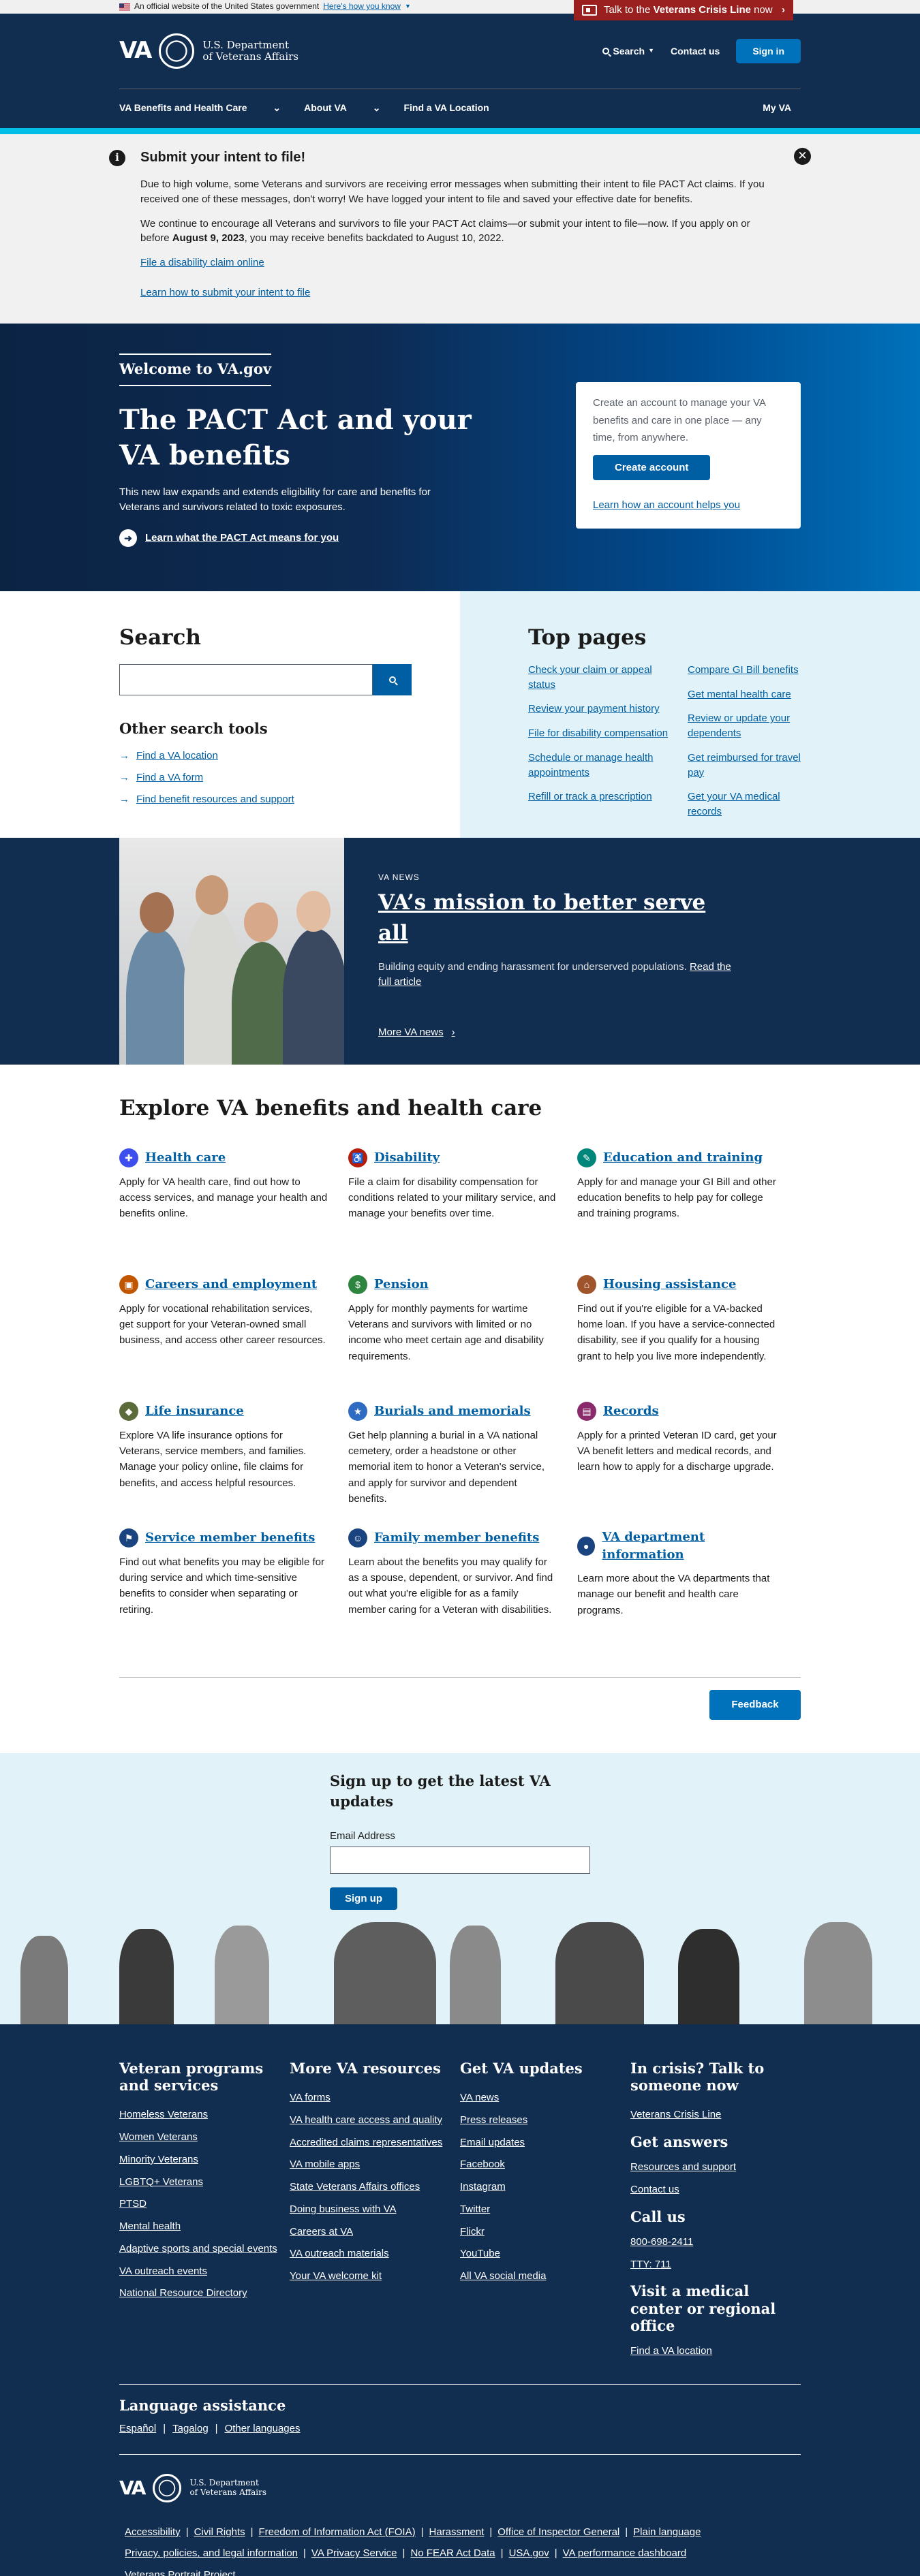 The image size is (920, 2576). What do you see at coordinates (375, 2253) in the screenshot?
I see `footer-link: VA outreach materials` at bounding box center [375, 2253].